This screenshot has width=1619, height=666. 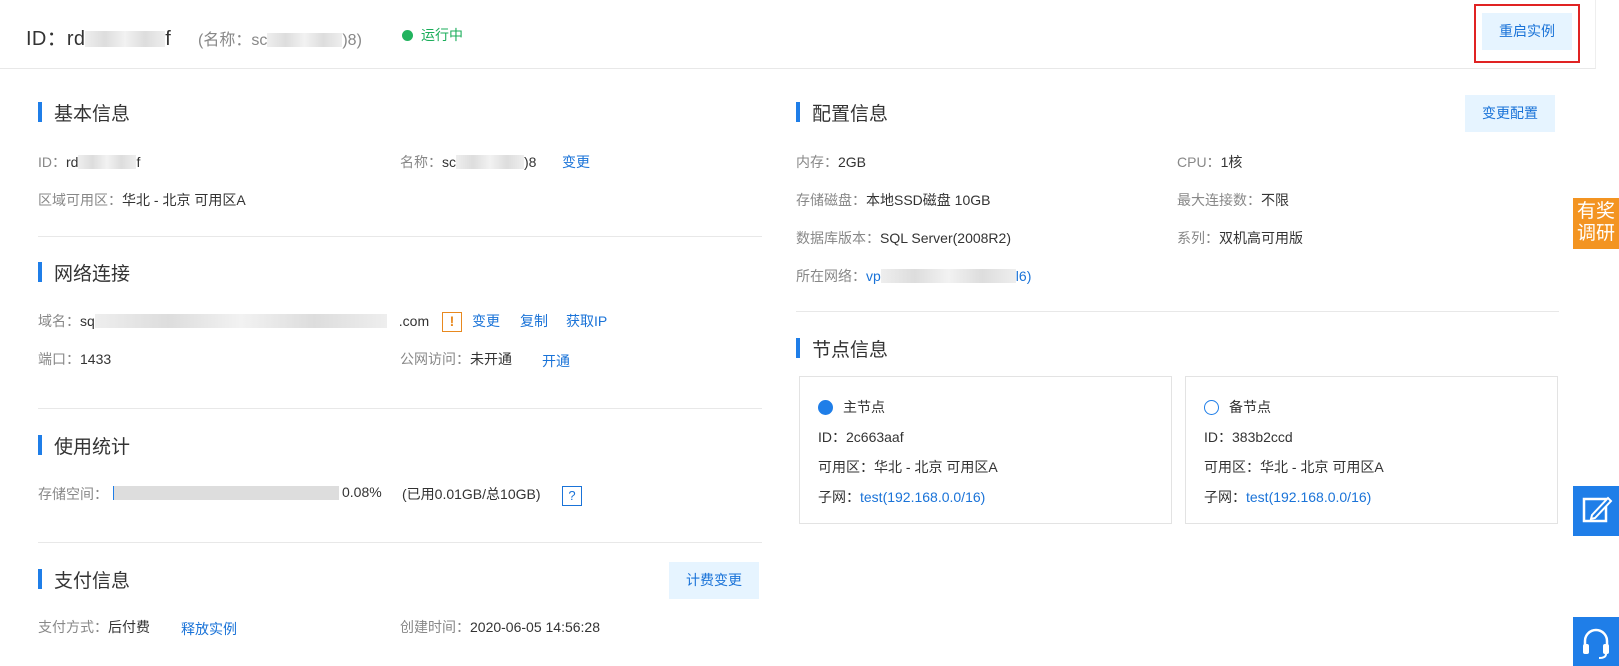 What do you see at coordinates (1210, 162) in the screenshot?
I see `config-cpu: CPU：1核` at bounding box center [1210, 162].